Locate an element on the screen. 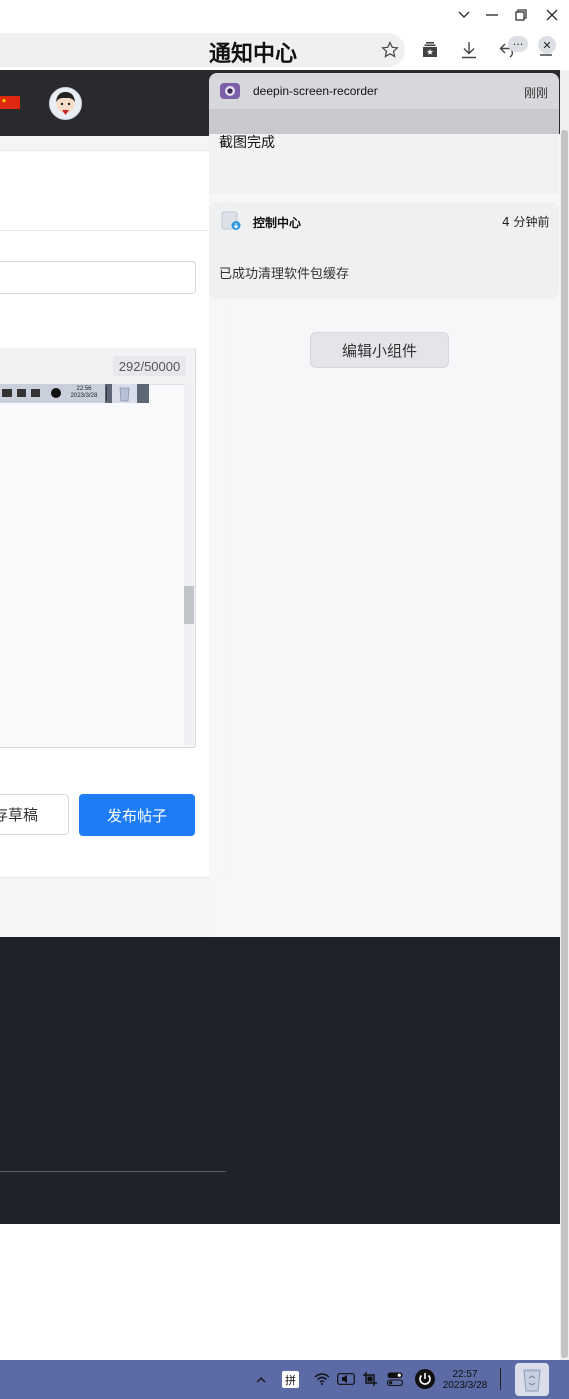 The image size is (569, 1399). wifi-icon is located at coordinates (322, 1379).